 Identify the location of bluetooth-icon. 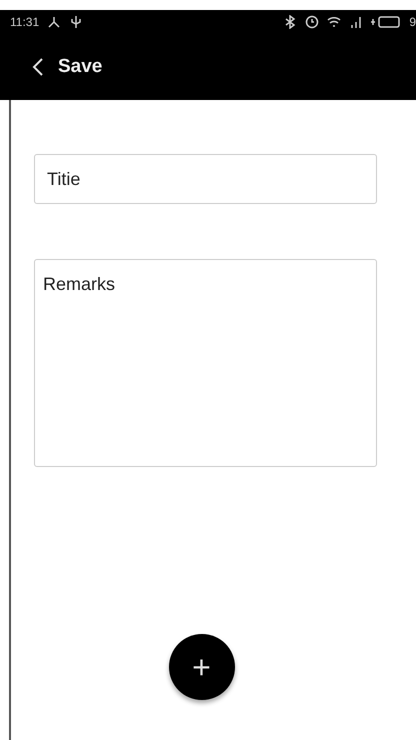
(290, 22).